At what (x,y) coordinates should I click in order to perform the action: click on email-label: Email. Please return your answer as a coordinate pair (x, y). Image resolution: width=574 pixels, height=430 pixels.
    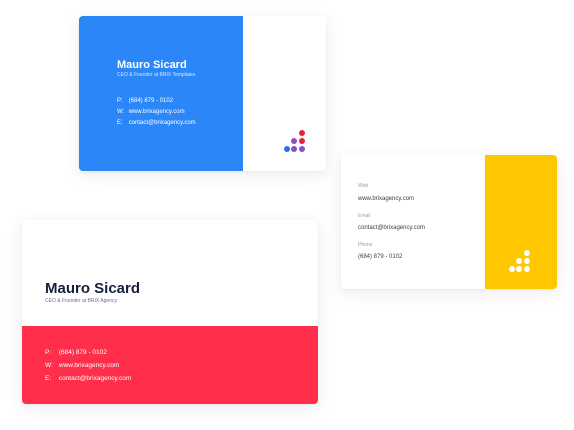
    Looking at the image, I should click on (364, 216).